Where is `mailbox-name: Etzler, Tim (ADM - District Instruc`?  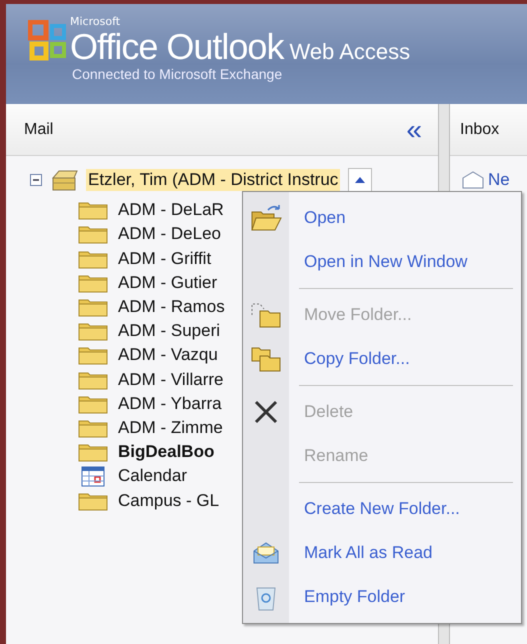
mailbox-name: Etzler, Tim (ADM - District Instruc is located at coordinates (213, 180).